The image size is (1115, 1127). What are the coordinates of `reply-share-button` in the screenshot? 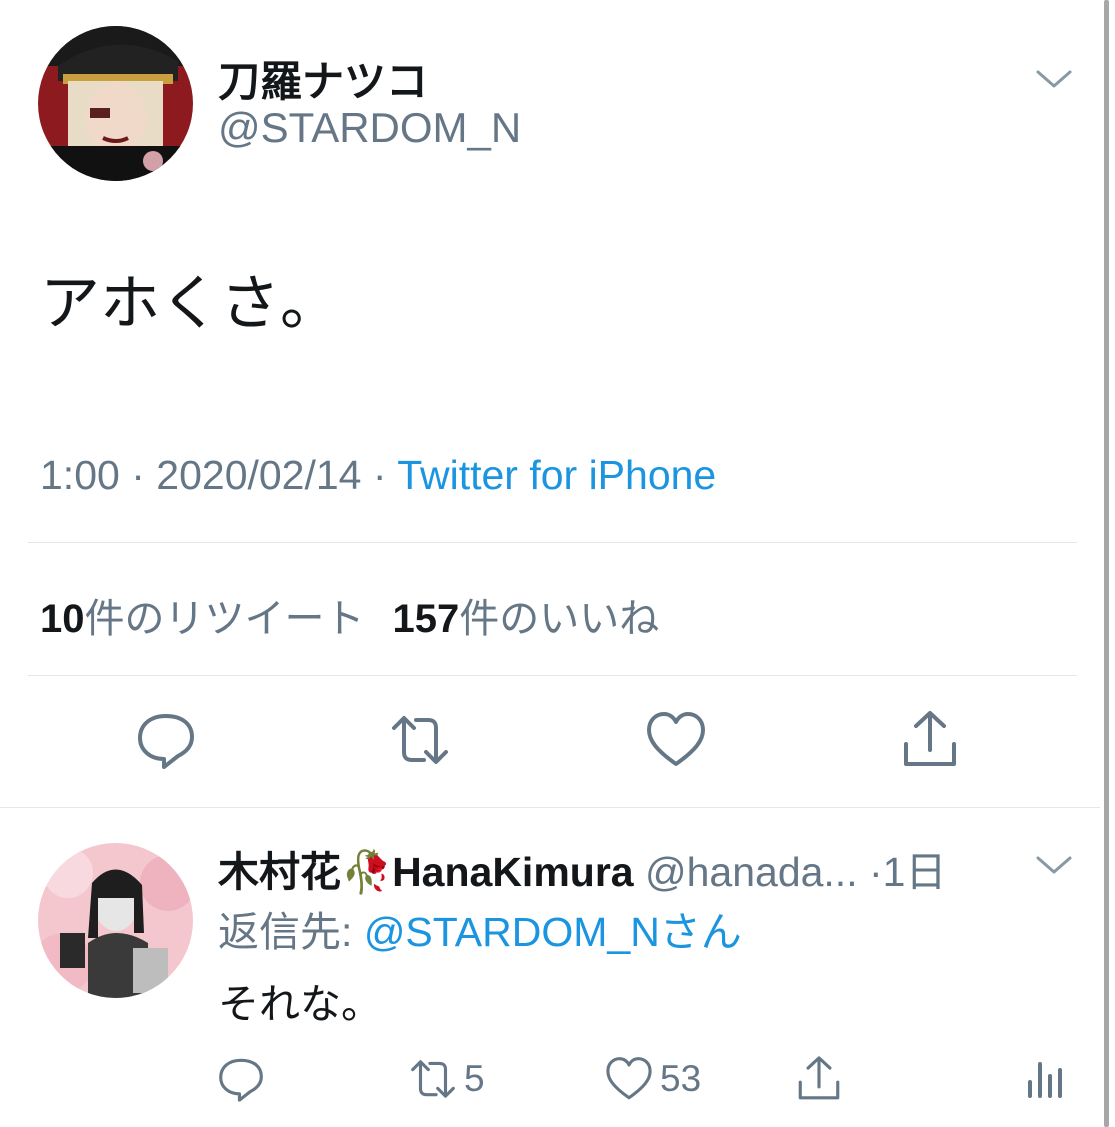 It's located at (819, 1079).